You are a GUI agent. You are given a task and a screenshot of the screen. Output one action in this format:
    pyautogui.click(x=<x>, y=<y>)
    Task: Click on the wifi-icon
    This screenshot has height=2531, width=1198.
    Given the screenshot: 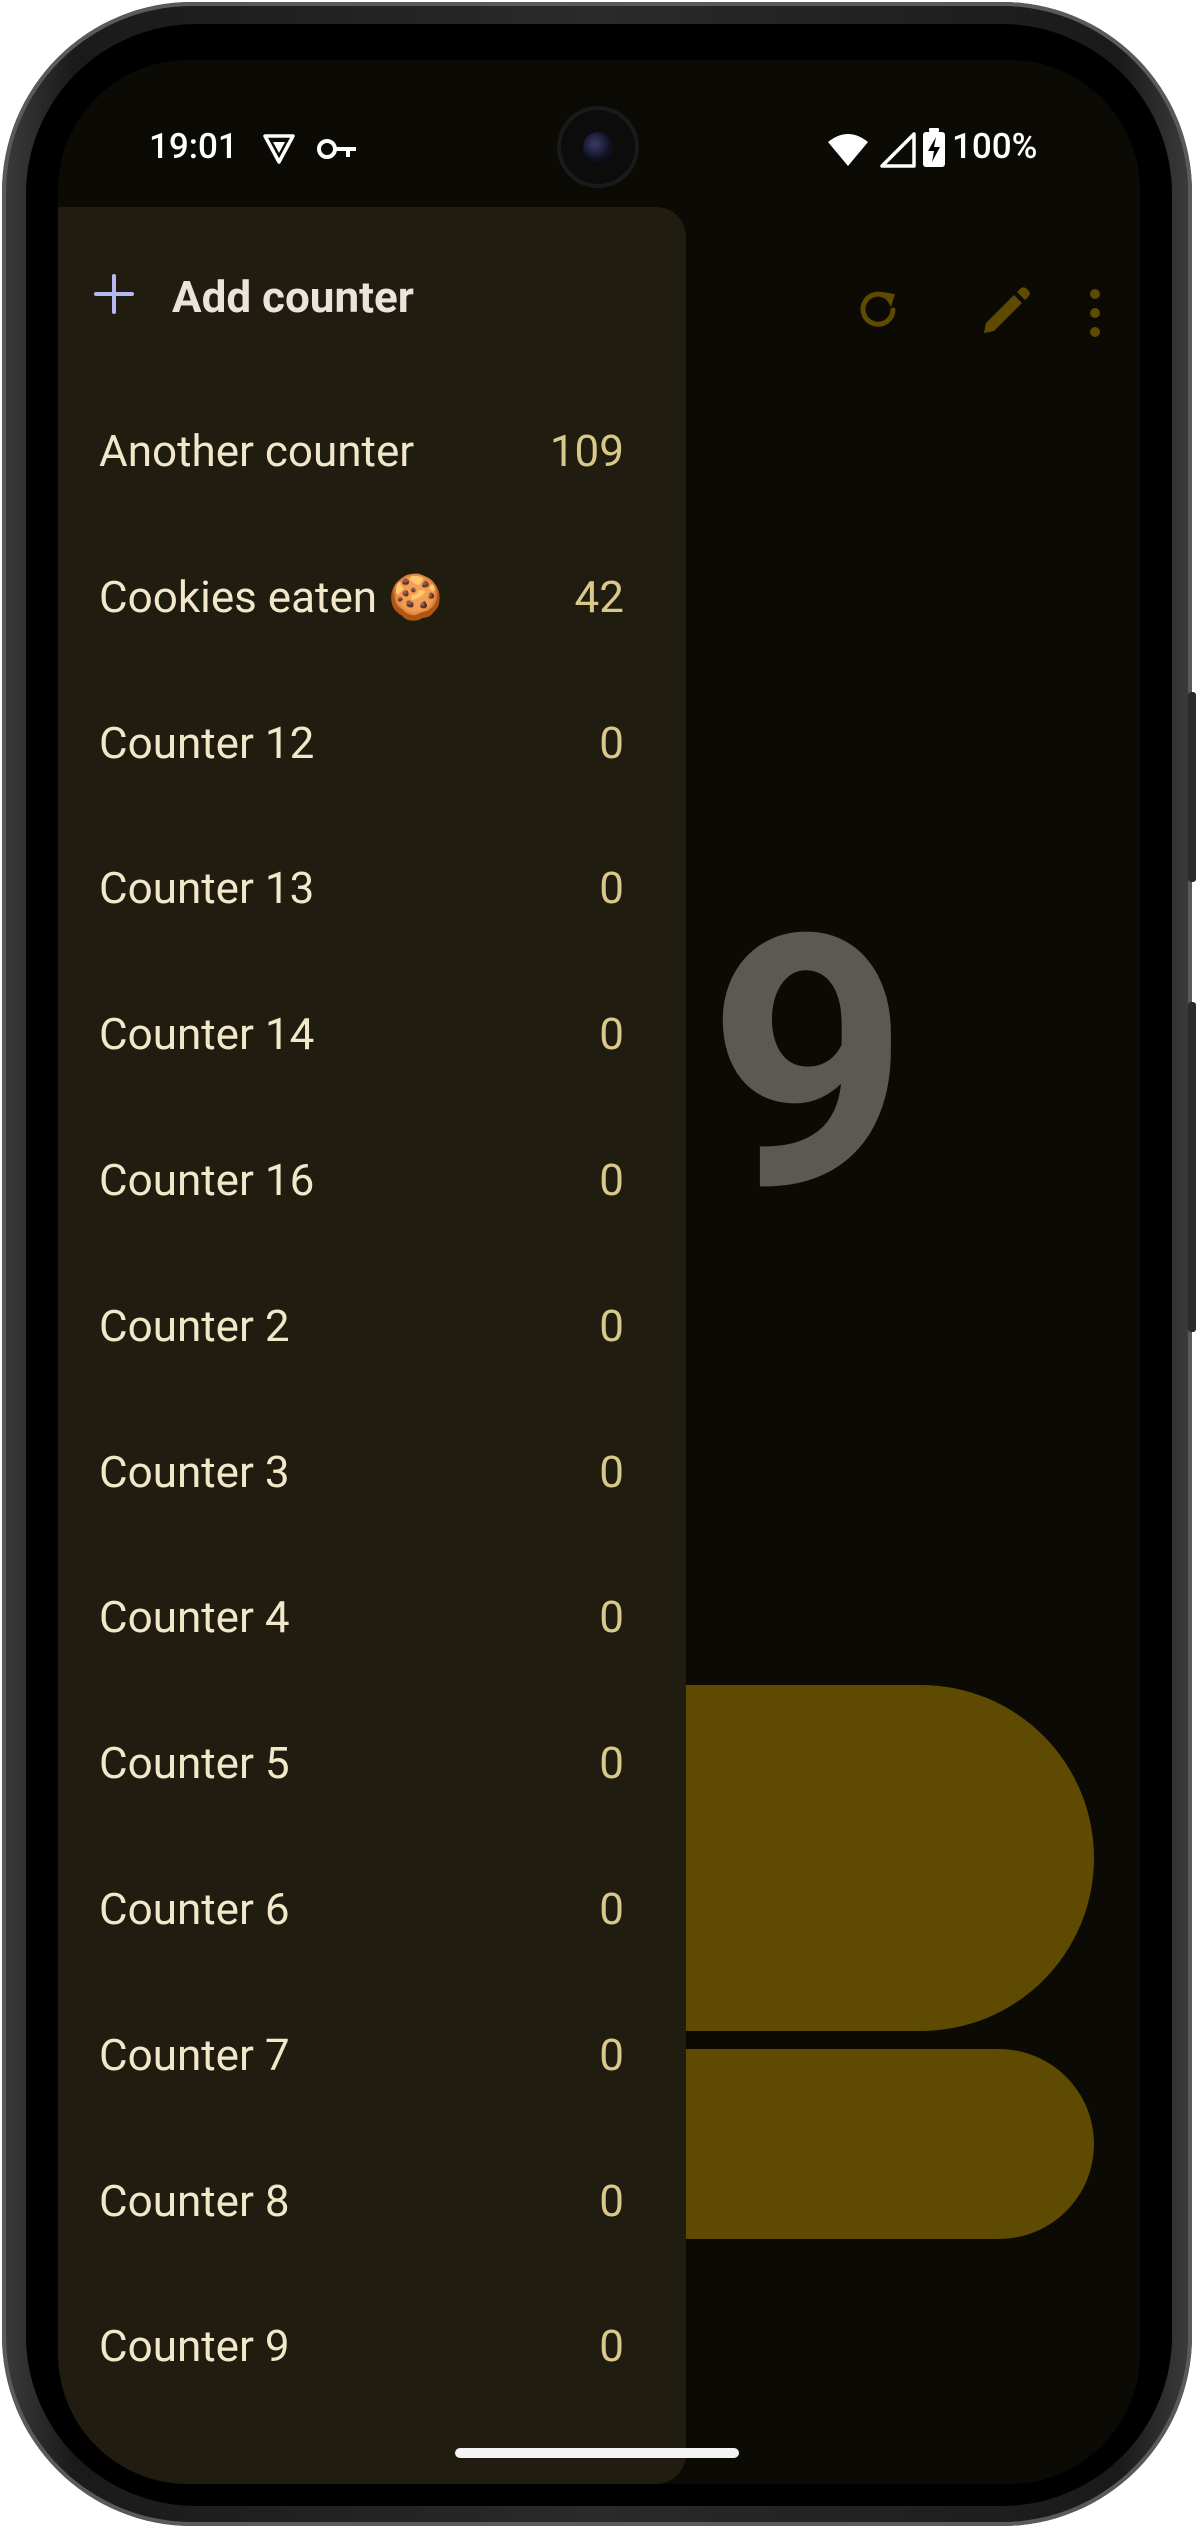 What is the action you would take?
    pyautogui.click(x=848, y=150)
    